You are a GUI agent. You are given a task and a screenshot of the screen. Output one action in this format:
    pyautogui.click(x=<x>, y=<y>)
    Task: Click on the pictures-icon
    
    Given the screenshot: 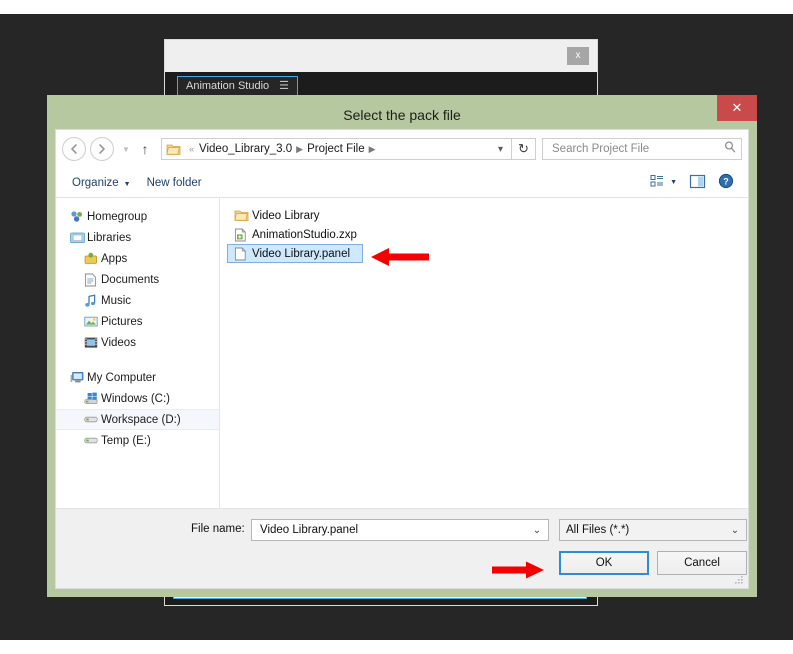 What is the action you would take?
    pyautogui.click(x=92, y=321)
    